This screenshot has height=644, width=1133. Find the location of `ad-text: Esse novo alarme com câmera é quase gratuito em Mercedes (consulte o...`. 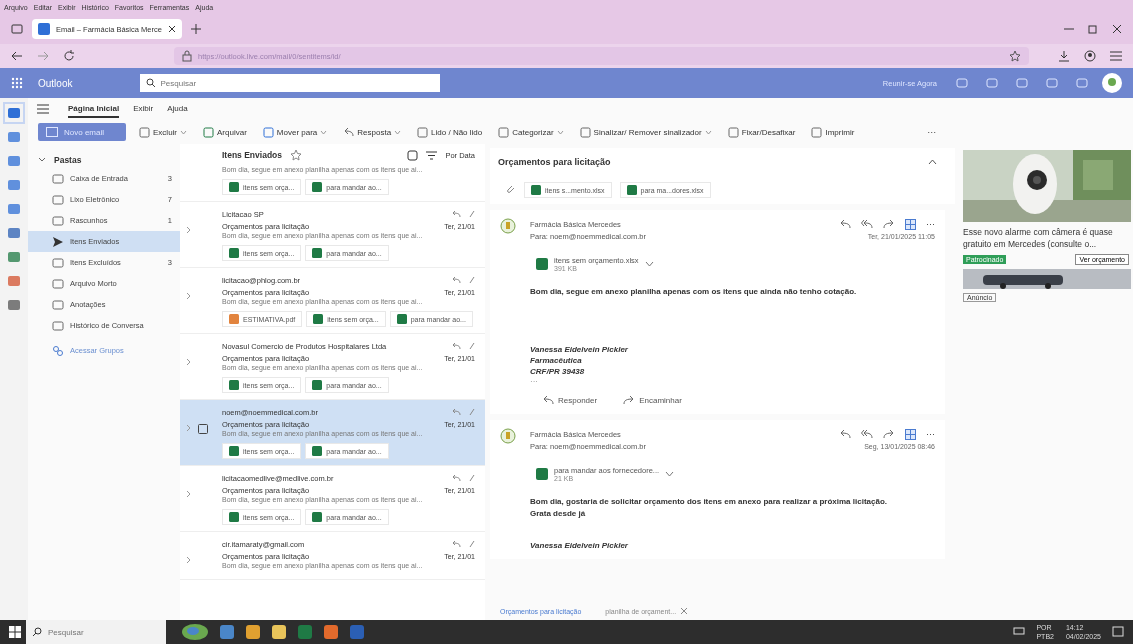

ad-text: Esse novo alarme com câmera é quase gratuito em Mercedes (consulte o... is located at coordinates (1046, 238).